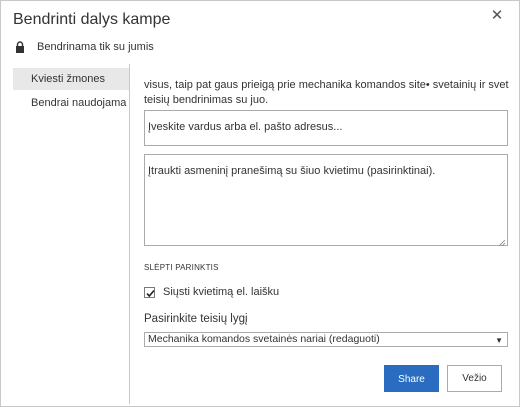 This screenshot has height=407, width=520. What do you see at coordinates (71, 79) in the screenshot?
I see `nav-item-invite-people: Kviesti žmones` at bounding box center [71, 79].